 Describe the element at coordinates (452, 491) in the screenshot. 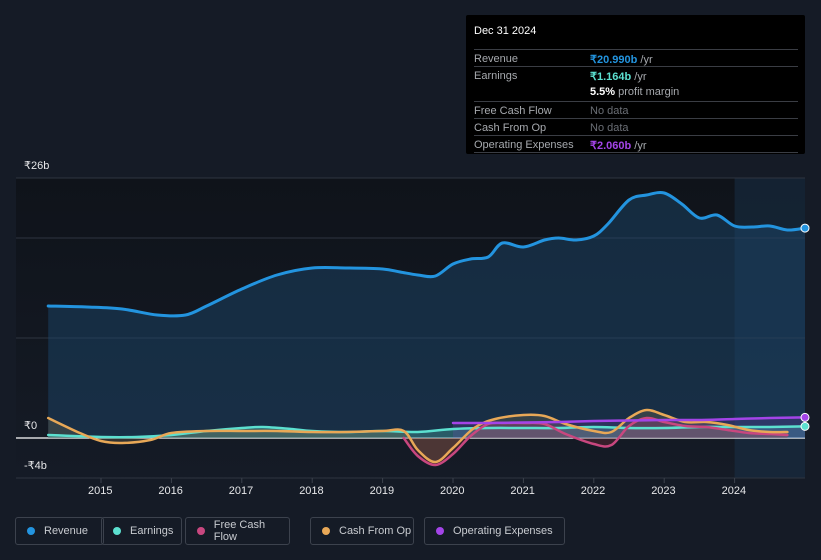

I see `x-tick-label: 2020` at that location.